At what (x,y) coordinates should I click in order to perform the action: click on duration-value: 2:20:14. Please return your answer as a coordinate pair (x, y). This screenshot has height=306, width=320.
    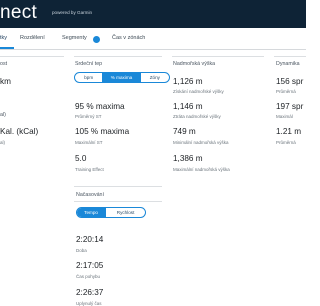
    Looking at the image, I should click on (90, 239).